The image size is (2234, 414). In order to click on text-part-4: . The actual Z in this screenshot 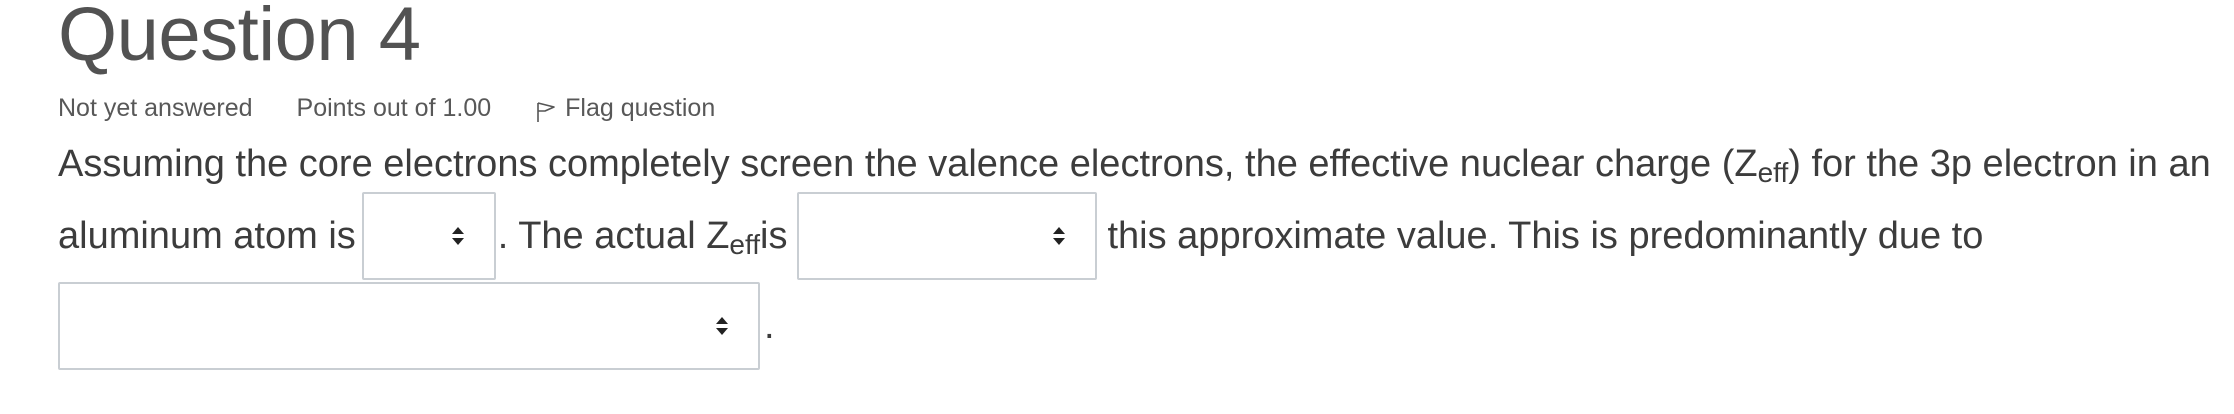, I will do `click(613, 235)`.